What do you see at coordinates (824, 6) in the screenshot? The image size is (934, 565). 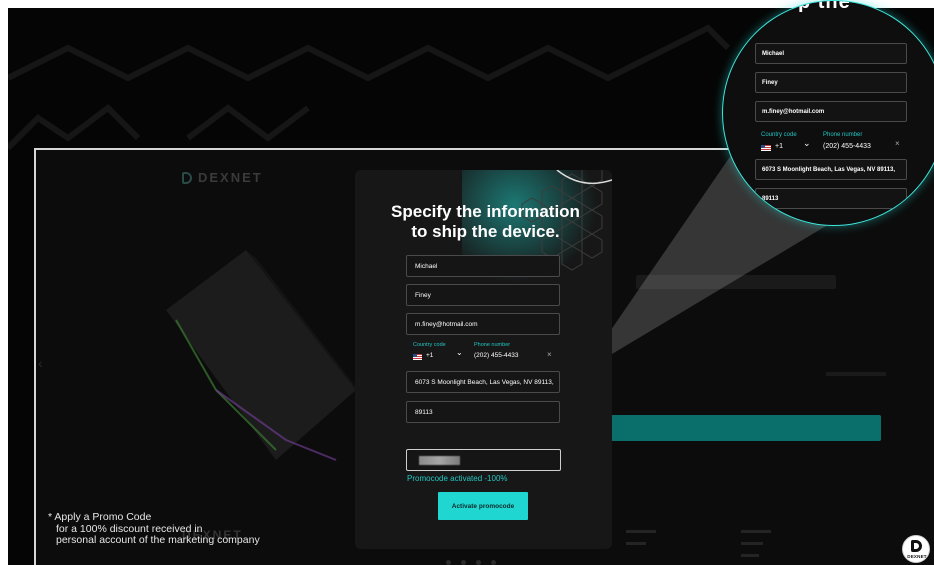 I see `zoom-title-fragment: p the` at bounding box center [824, 6].